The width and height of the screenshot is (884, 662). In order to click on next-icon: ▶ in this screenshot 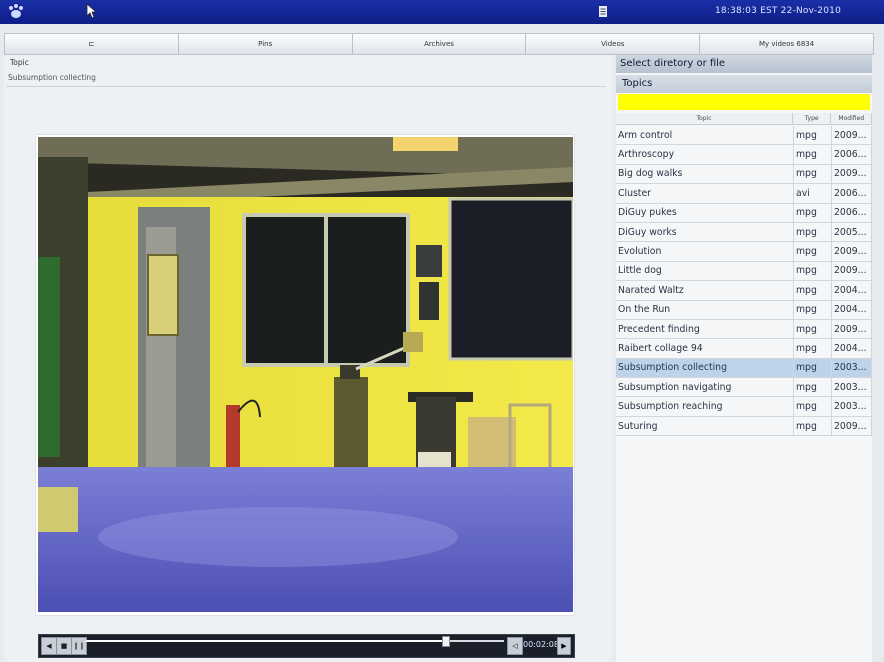, I will do `click(564, 646)`.